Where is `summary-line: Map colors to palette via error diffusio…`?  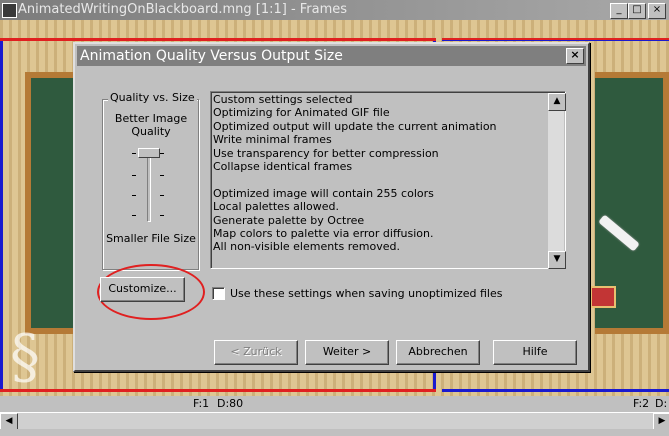
summary-line: Map colors to palette via error diffusio… is located at coordinates (323, 233).